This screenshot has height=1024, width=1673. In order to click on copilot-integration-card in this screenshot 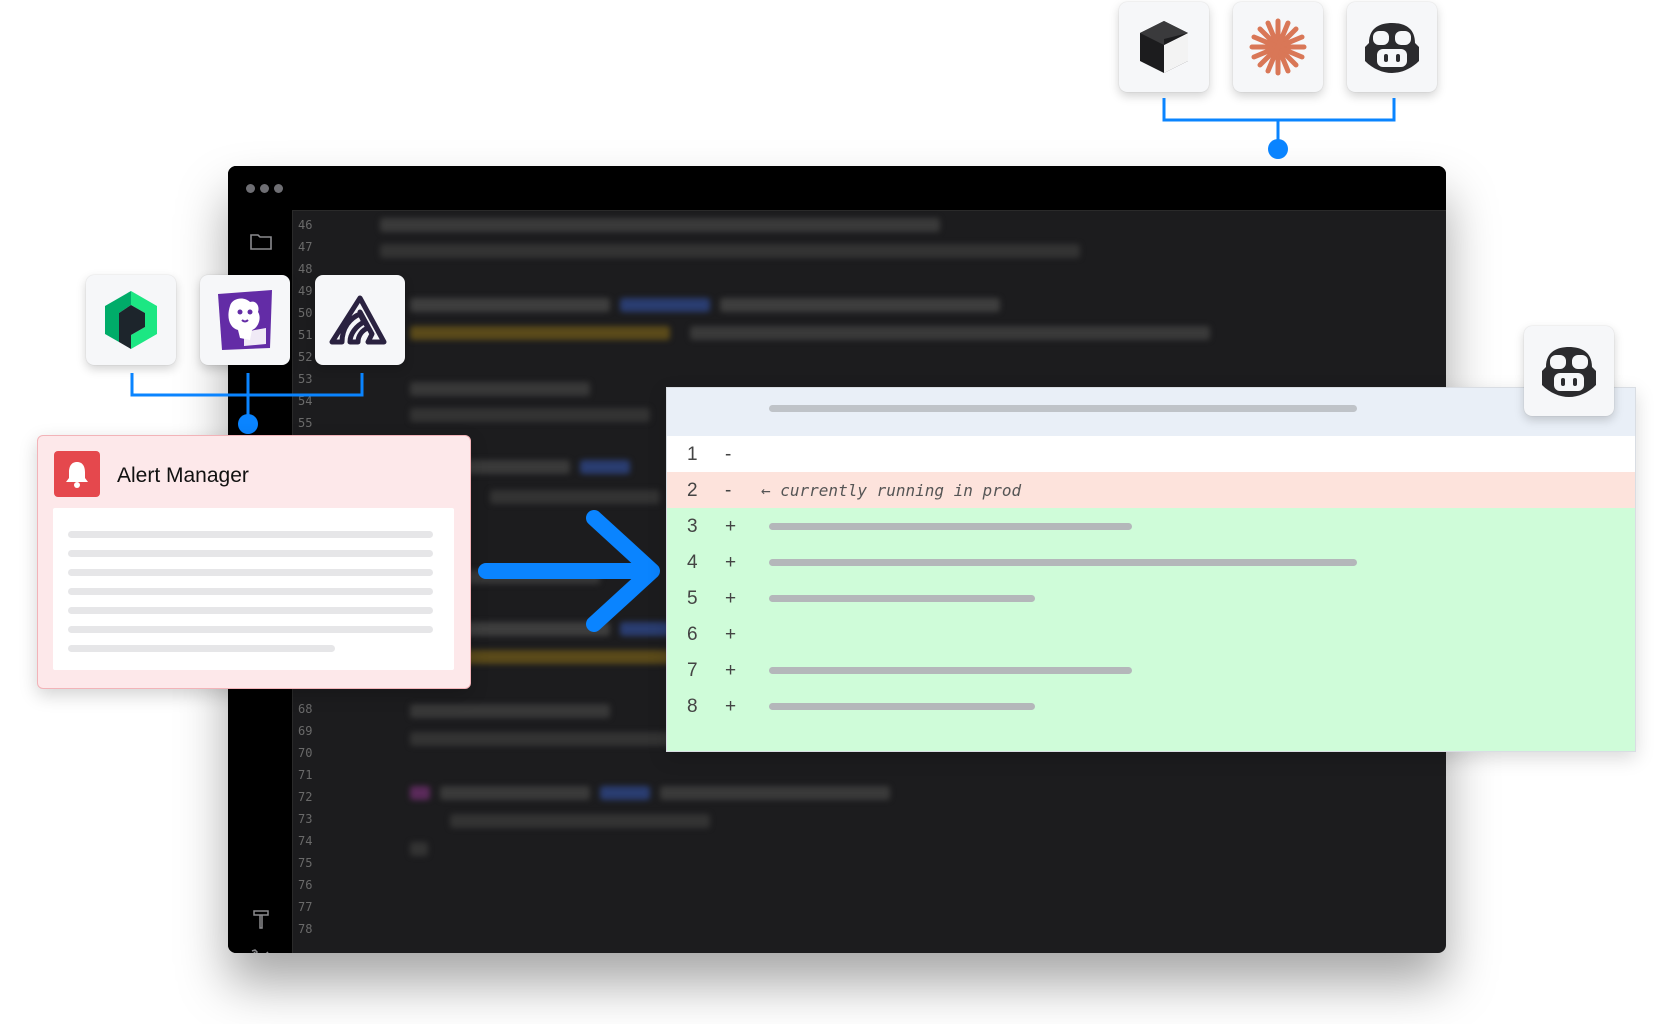, I will do `click(1392, 47)`.